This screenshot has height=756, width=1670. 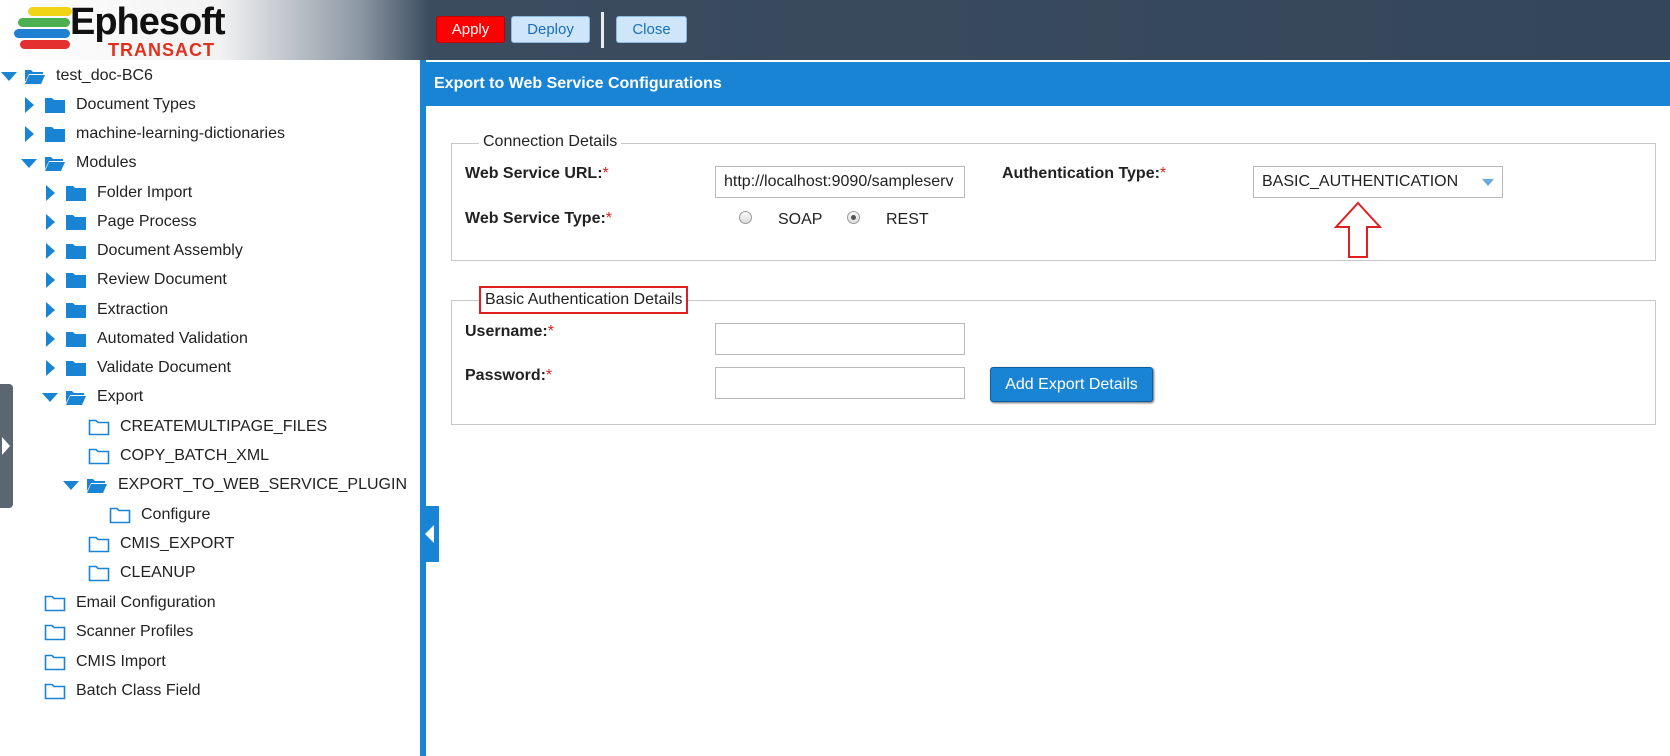 What do you see at coordinates (539, 218) in the screenshot?
I see `web-service-type-label: Web Service Type:*` at bounding box center [539, 218].